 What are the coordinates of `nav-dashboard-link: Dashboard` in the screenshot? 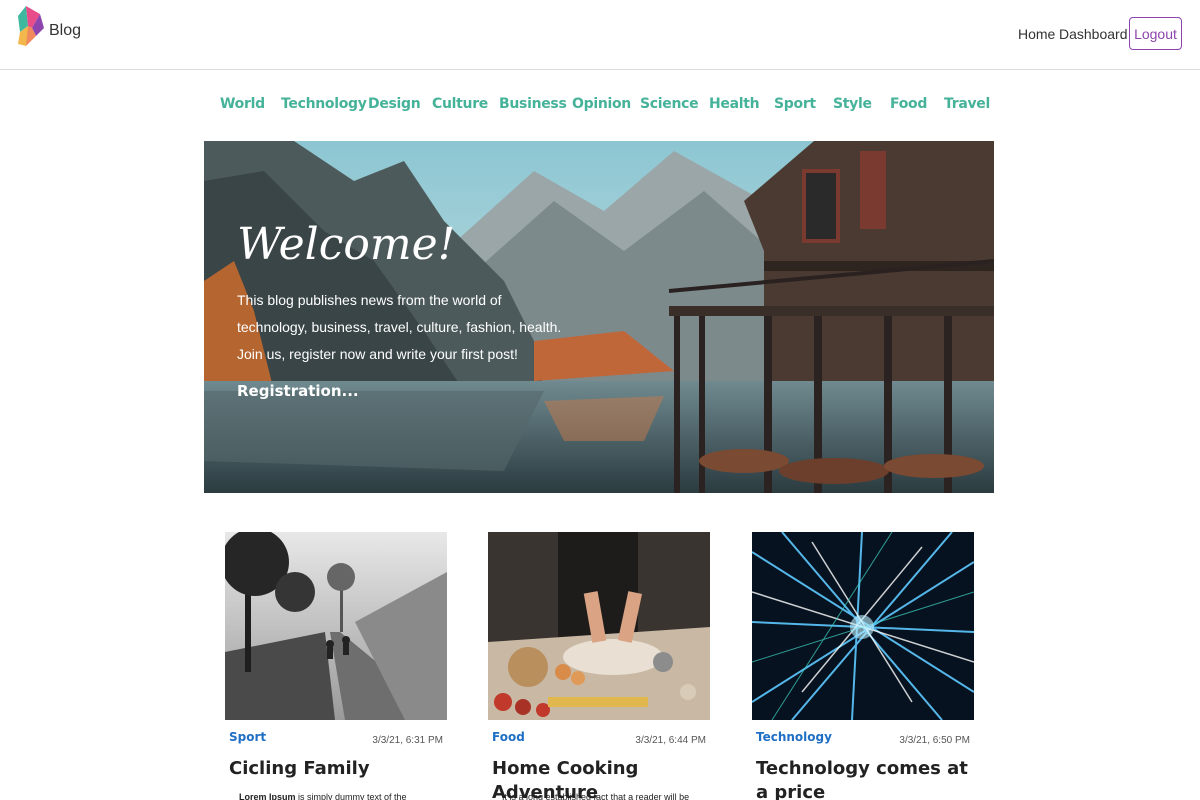 It's located at (1093, 34).